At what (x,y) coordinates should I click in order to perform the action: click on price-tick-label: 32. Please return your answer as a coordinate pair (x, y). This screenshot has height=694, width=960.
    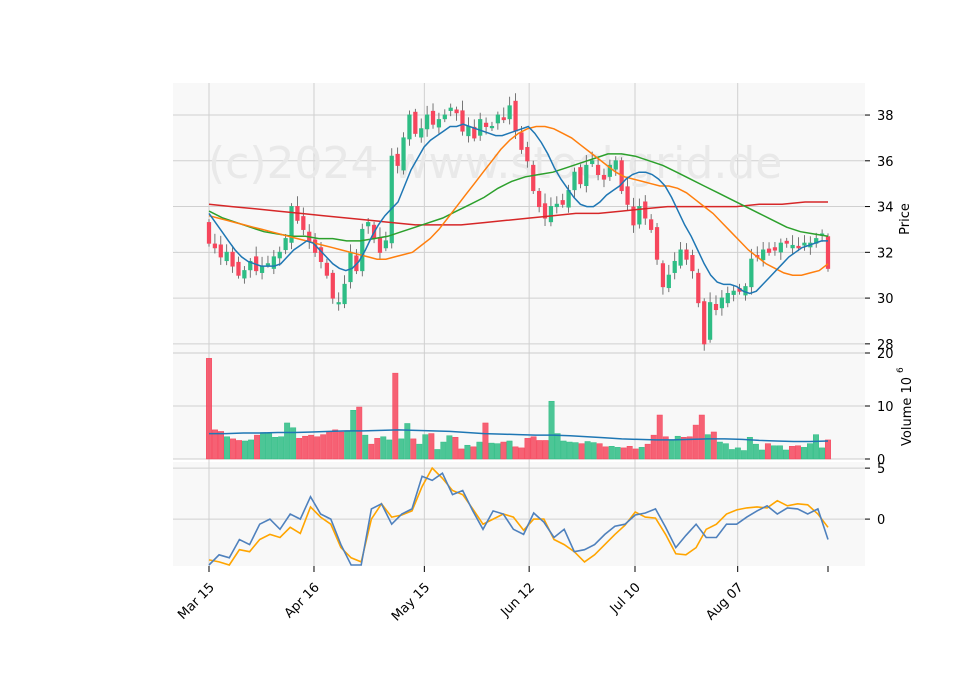
    Looking at the image, I should click on (885, 253).